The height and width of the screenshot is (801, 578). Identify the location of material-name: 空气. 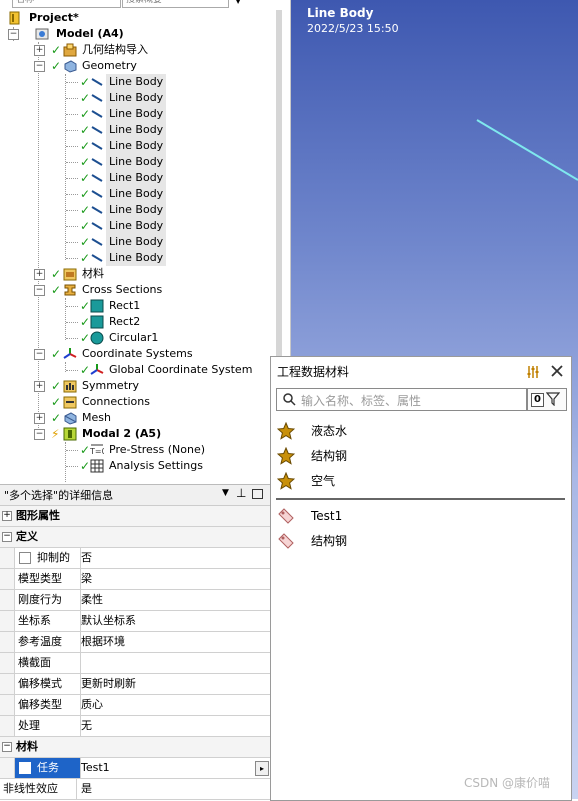
(323, 481).